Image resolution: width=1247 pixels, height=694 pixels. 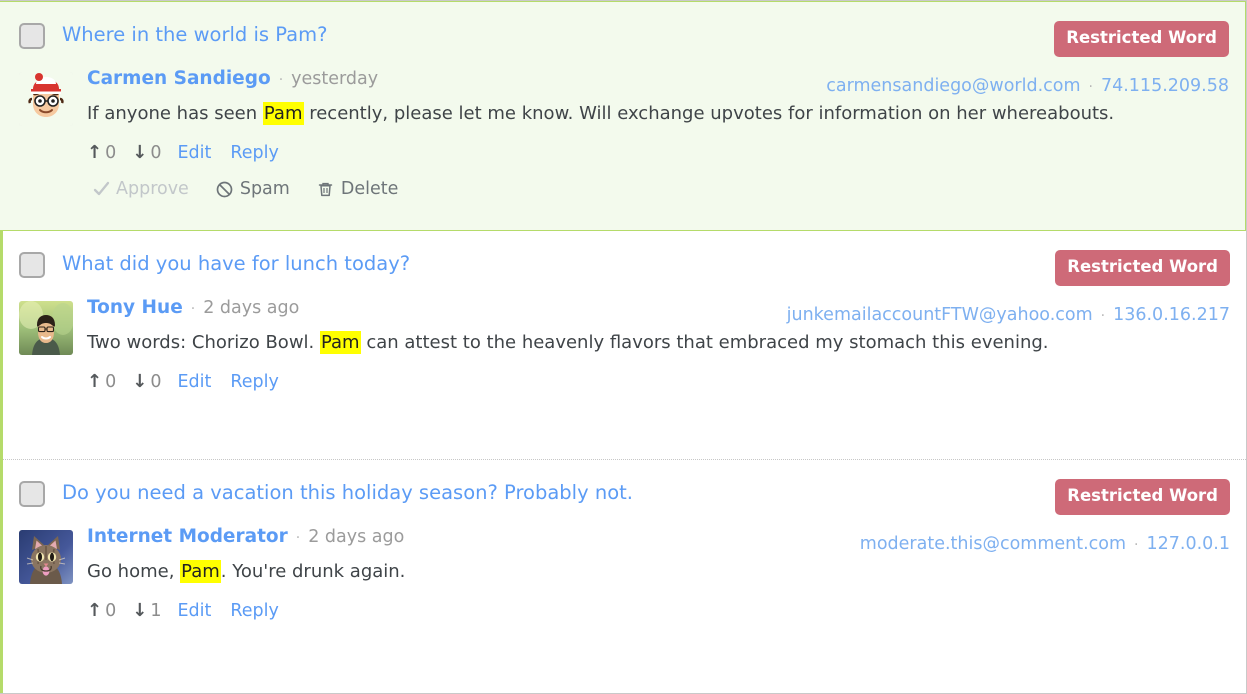 I want to click on commenter-email-link: moderate.this@comment.com, so click(x=993, y=544).